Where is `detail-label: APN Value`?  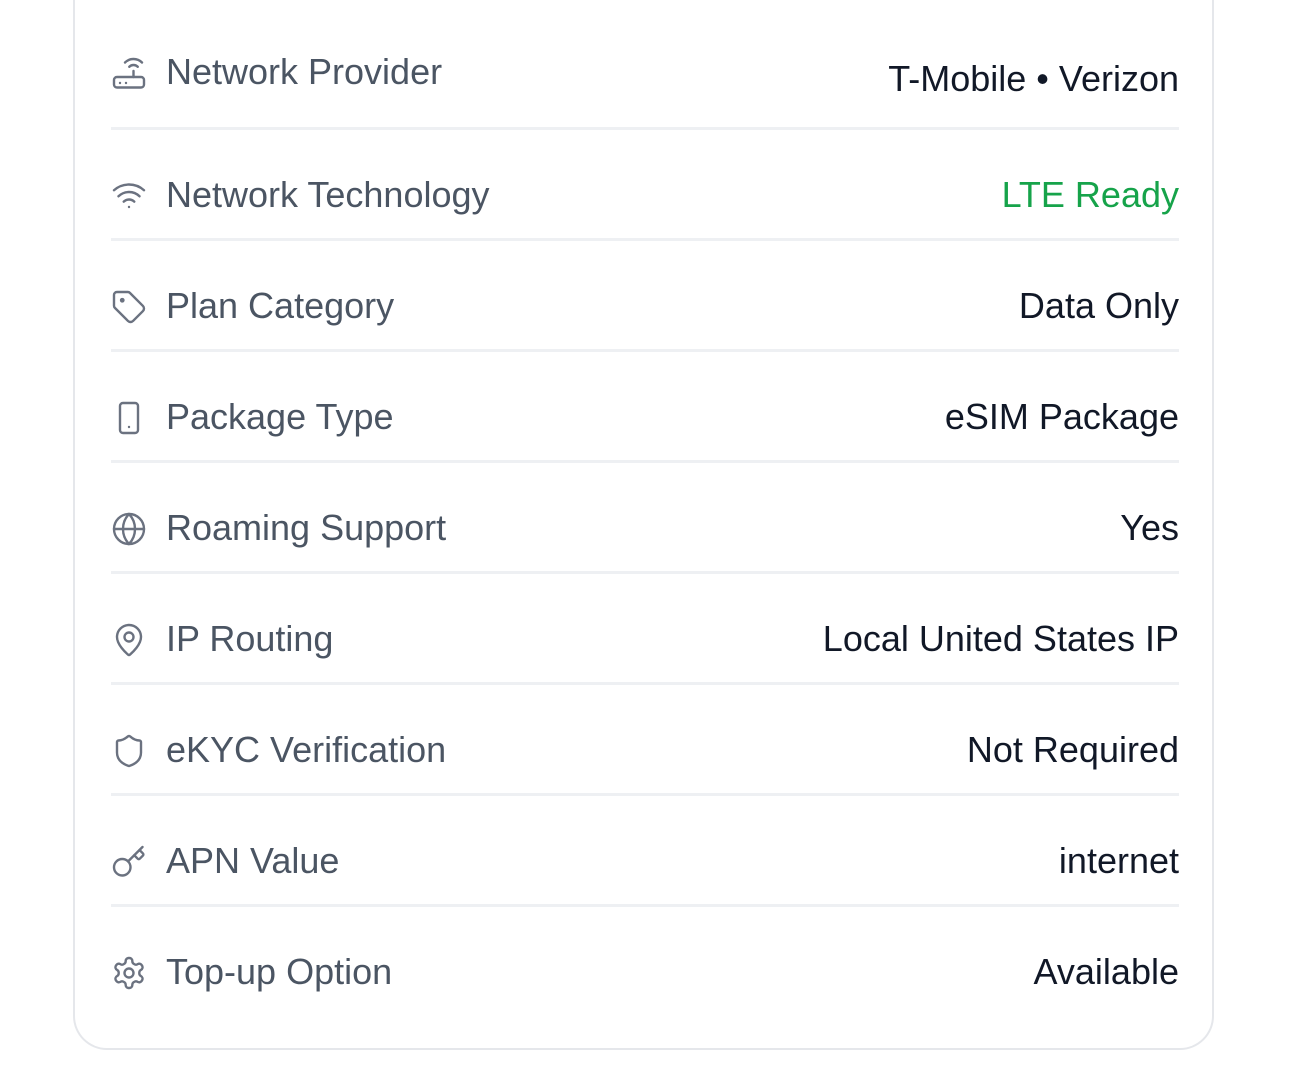
detail-label: APN Value is located at coordinates (253, 860).